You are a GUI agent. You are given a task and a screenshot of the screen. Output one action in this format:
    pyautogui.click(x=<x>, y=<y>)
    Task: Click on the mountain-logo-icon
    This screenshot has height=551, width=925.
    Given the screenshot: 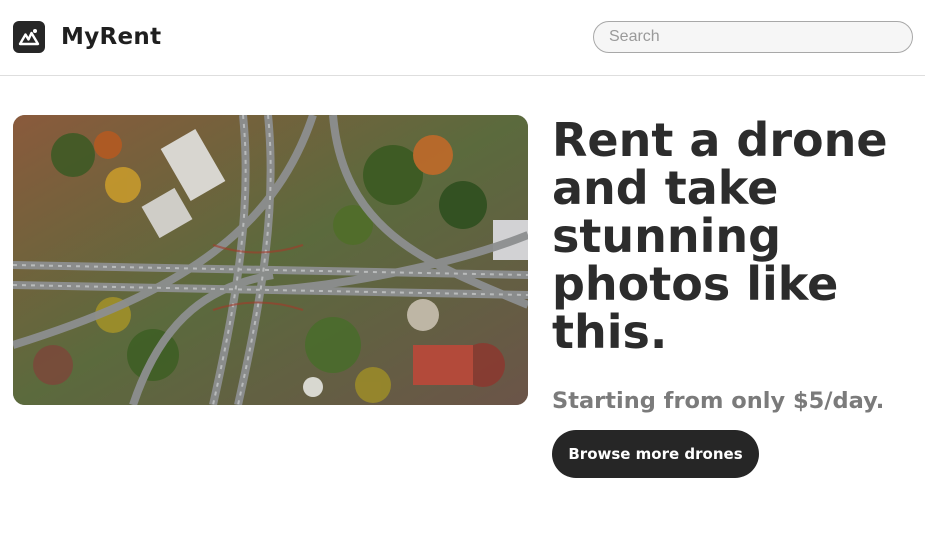 What is the action you would take?
    pyautogui.click(x=29, y=37)
    